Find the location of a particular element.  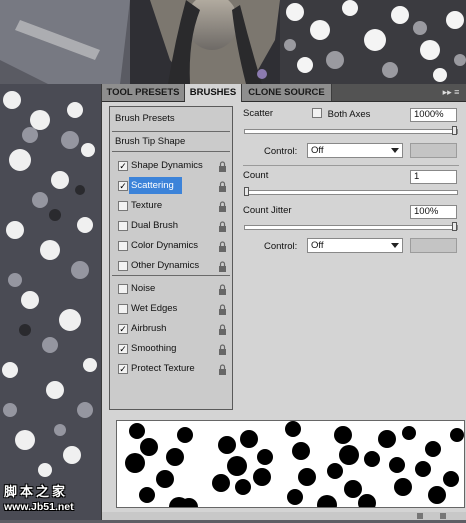

watermark-line1: 脚本之家 is located at coordinates (36, 491).